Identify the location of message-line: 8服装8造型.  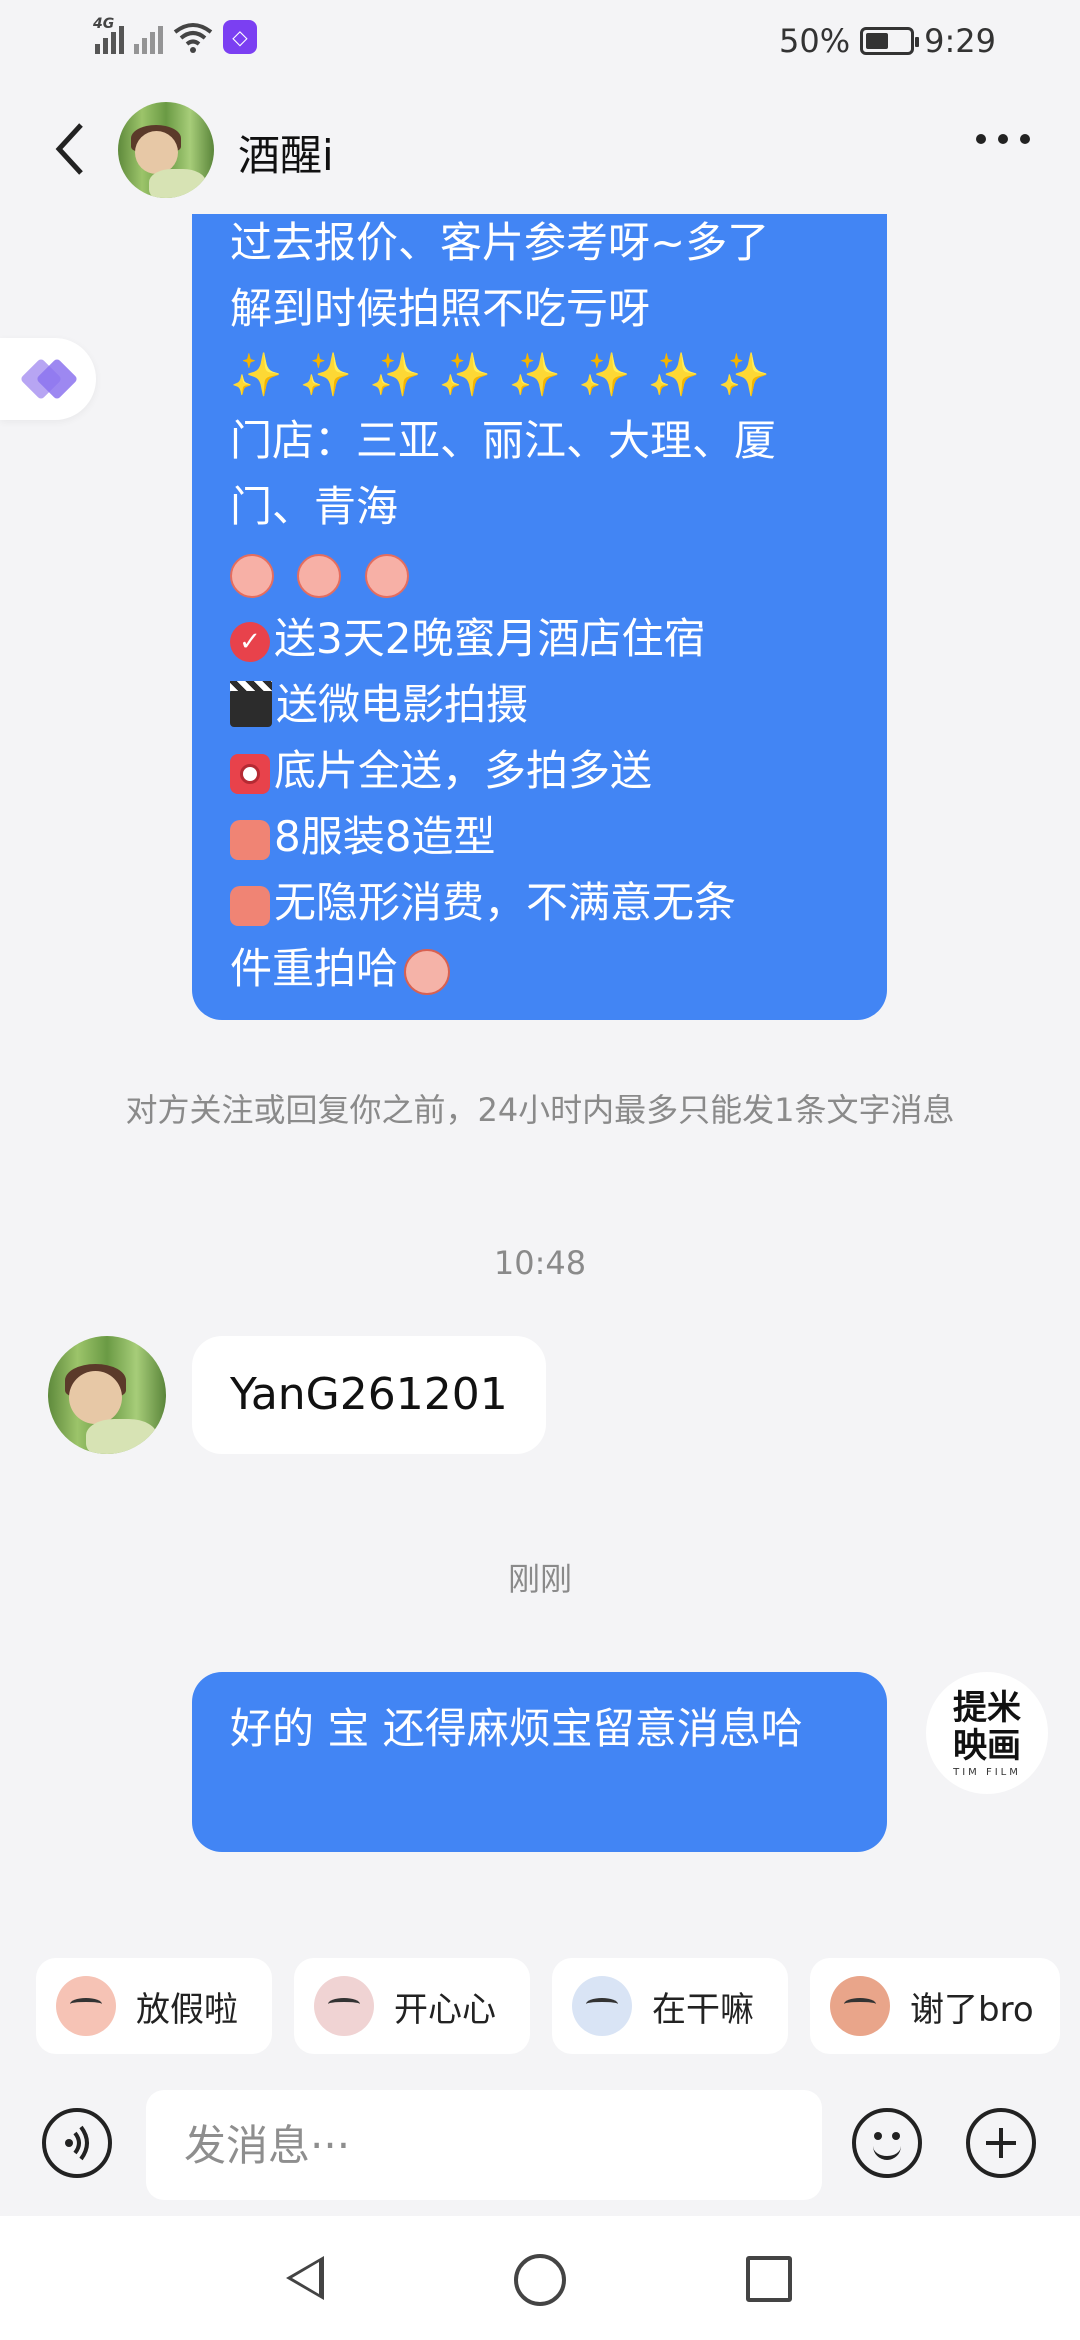
(385, 836).